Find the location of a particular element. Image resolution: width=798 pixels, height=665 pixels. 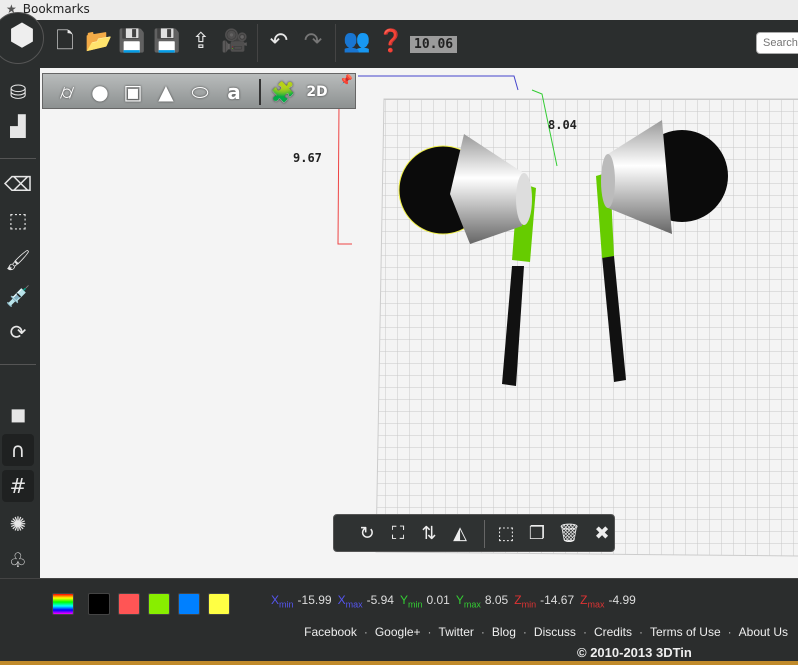

shapes-icon: ⛁ is located at coordinates (18, 92).